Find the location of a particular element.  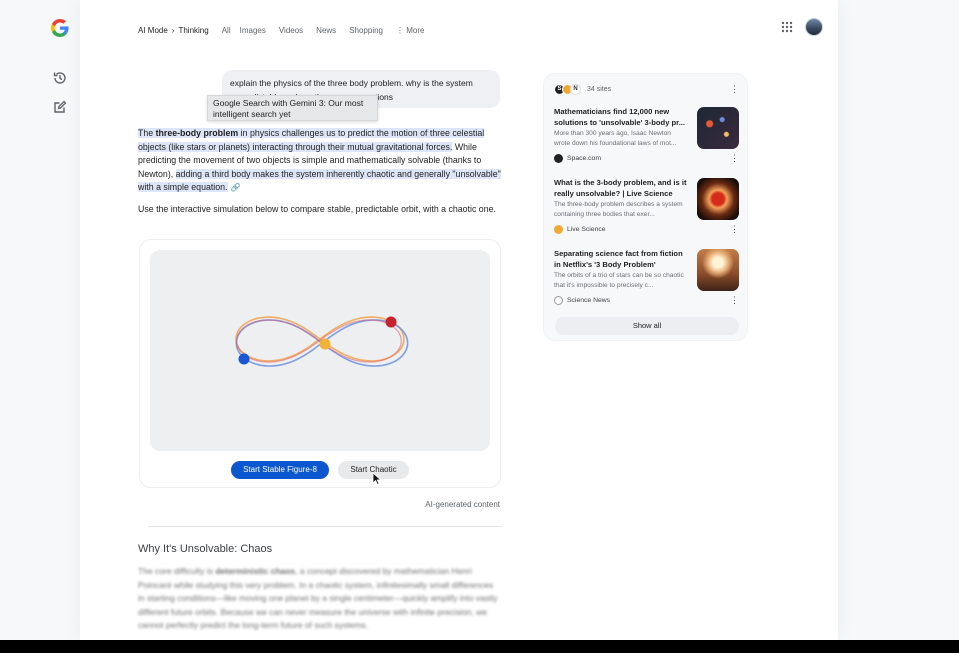

tab-shopping: Shopping is located at coordinates (366, 30).